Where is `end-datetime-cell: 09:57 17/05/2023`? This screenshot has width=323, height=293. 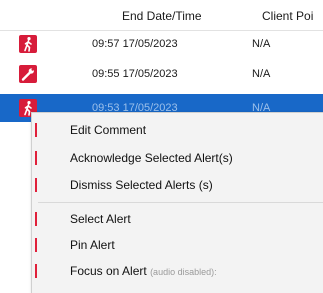 end-datetime-cell: 09:57 17/05/2023 is located at coordinates (135, 44).